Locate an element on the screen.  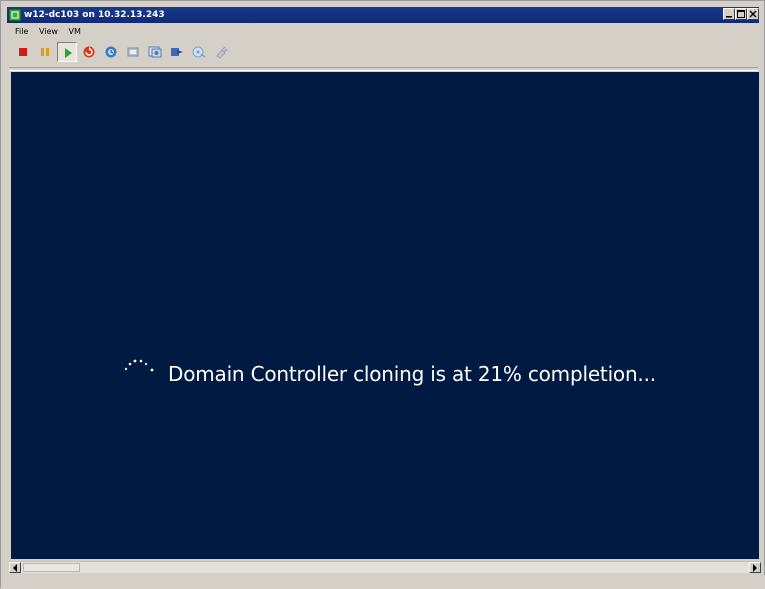
send-ctrl-alt-del-button is located at coordinates (177, 52).